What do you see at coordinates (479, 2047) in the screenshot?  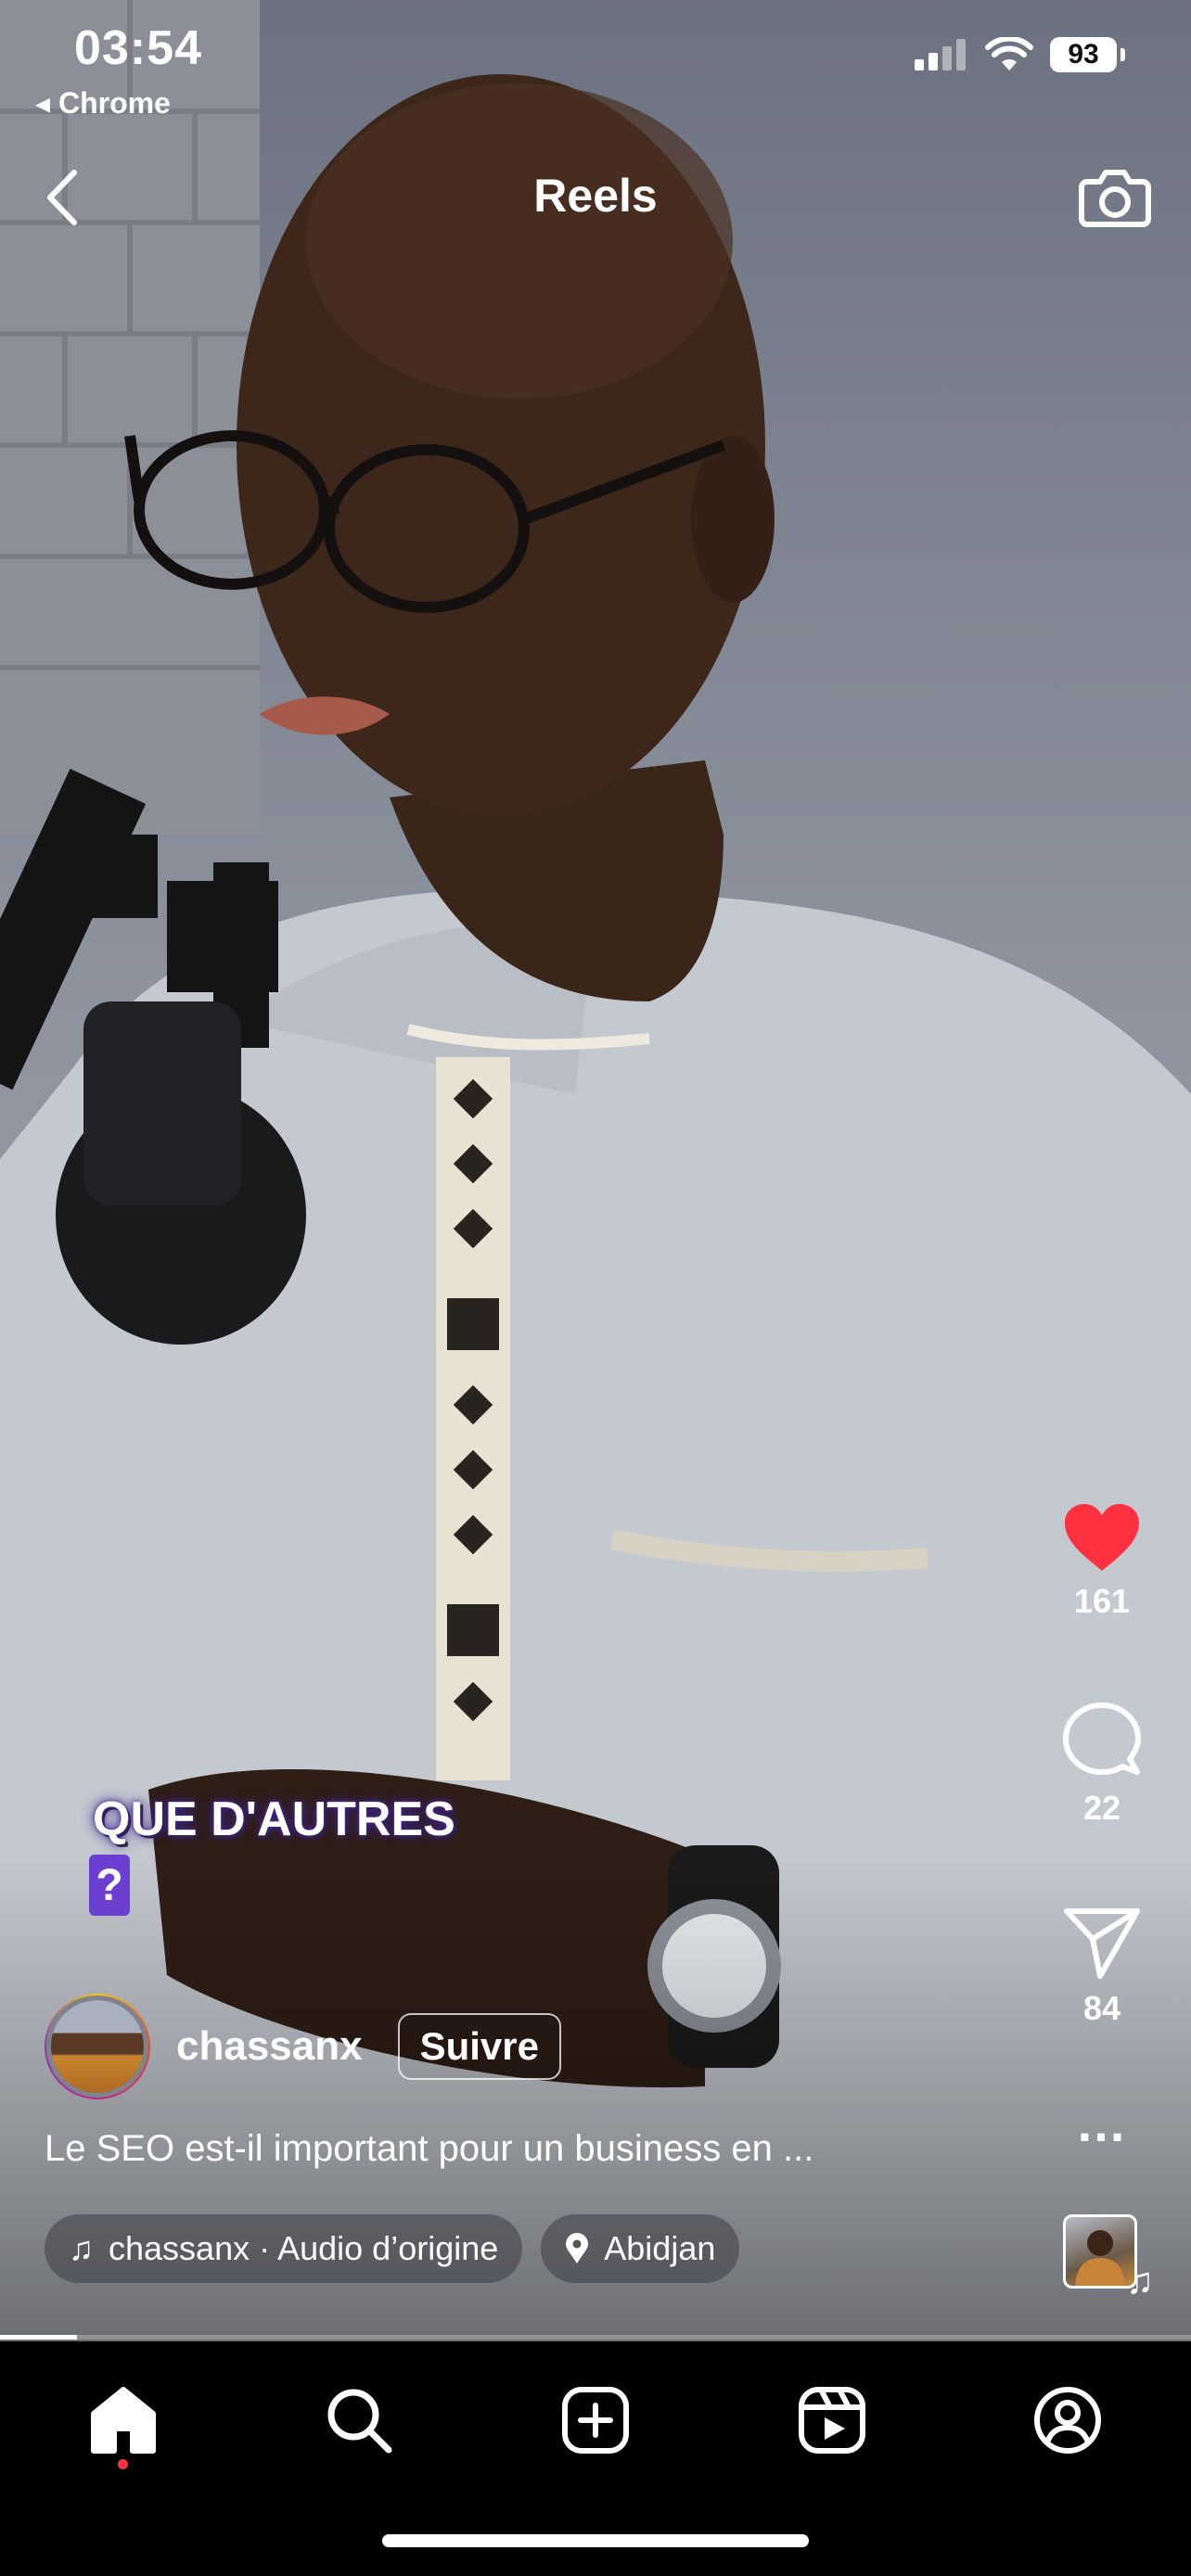 I see `follow-button: Suivre` at bounding box center [479, 2047].